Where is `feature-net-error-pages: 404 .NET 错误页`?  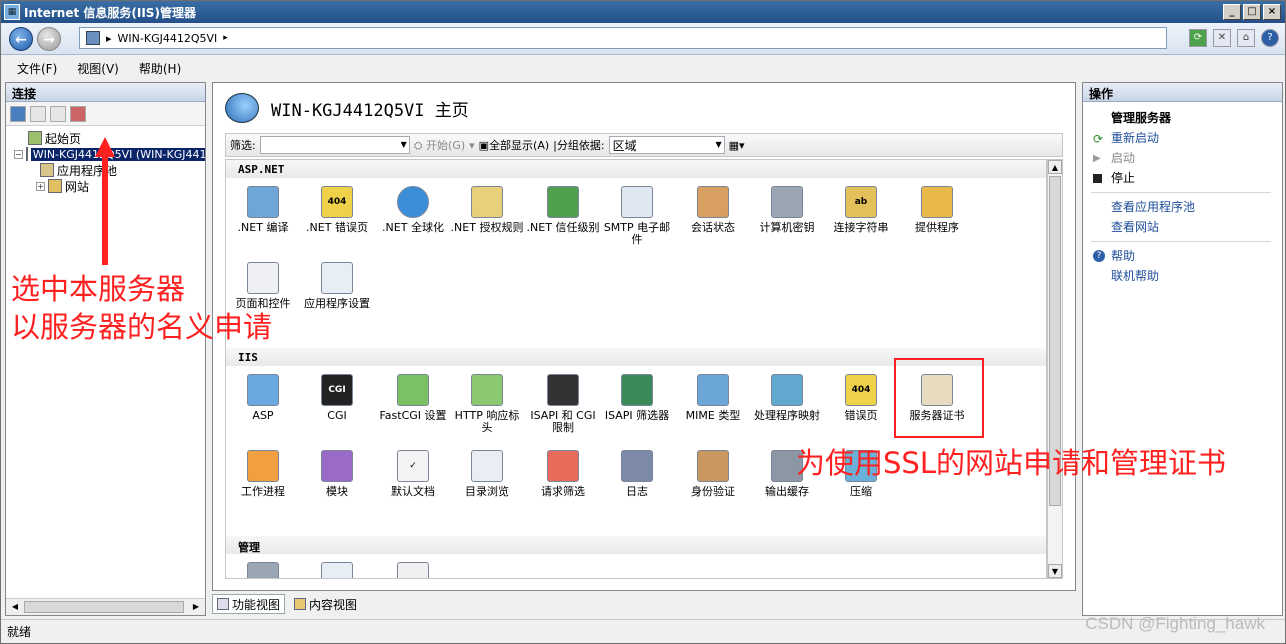
feature-net-error-pages: 404 .NET 错误页 is located at coordinates (337, 210).